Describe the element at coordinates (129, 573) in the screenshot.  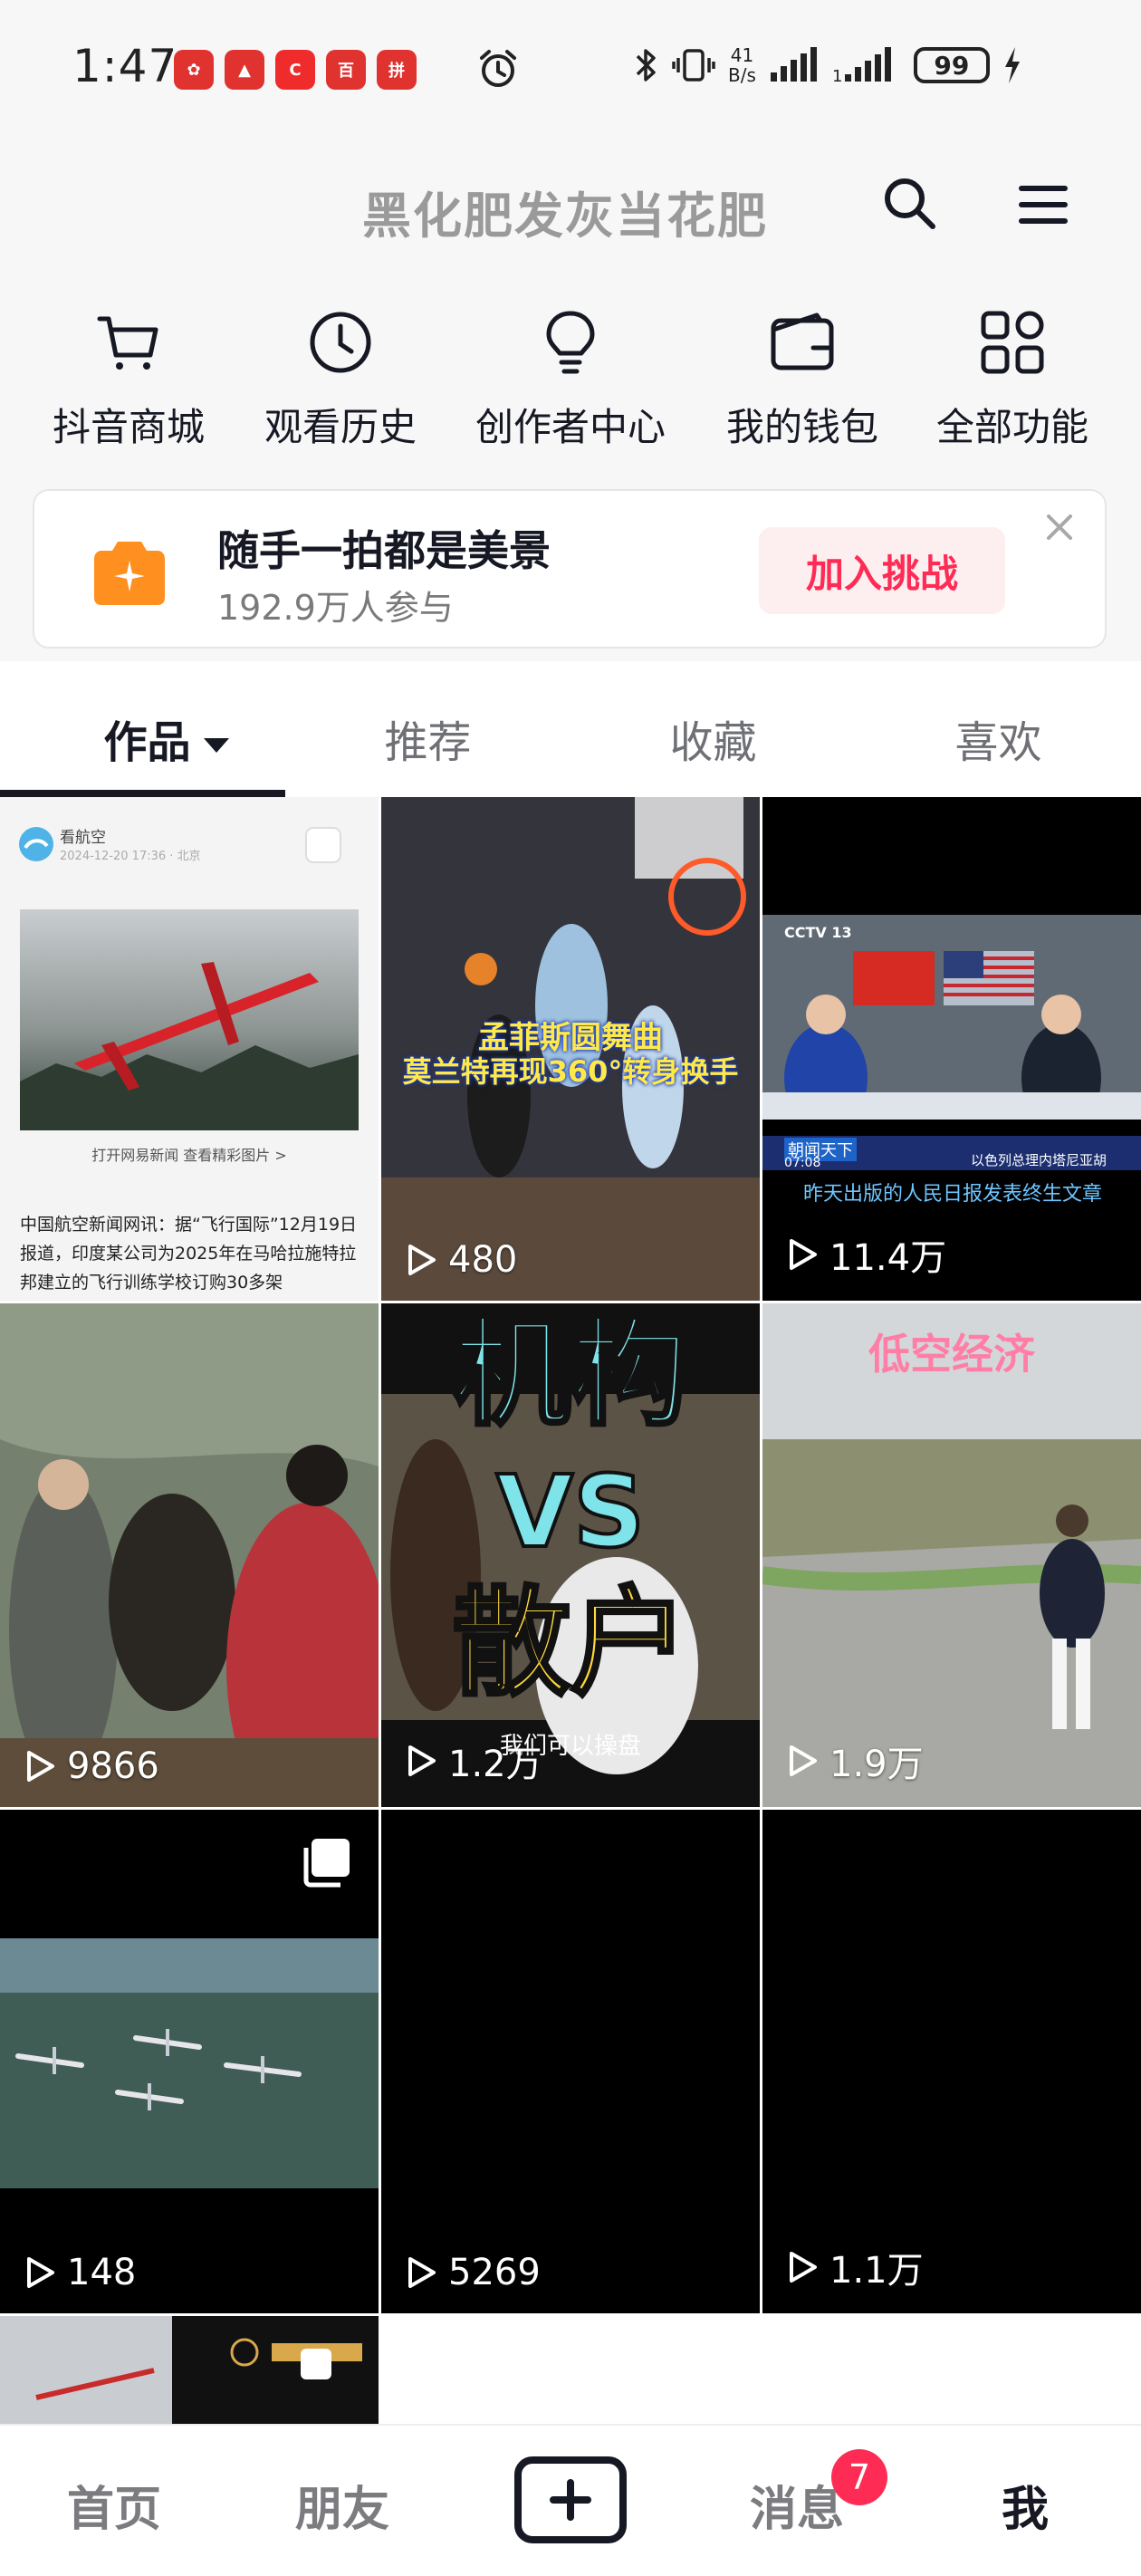
I see `camera-icon` at that location.